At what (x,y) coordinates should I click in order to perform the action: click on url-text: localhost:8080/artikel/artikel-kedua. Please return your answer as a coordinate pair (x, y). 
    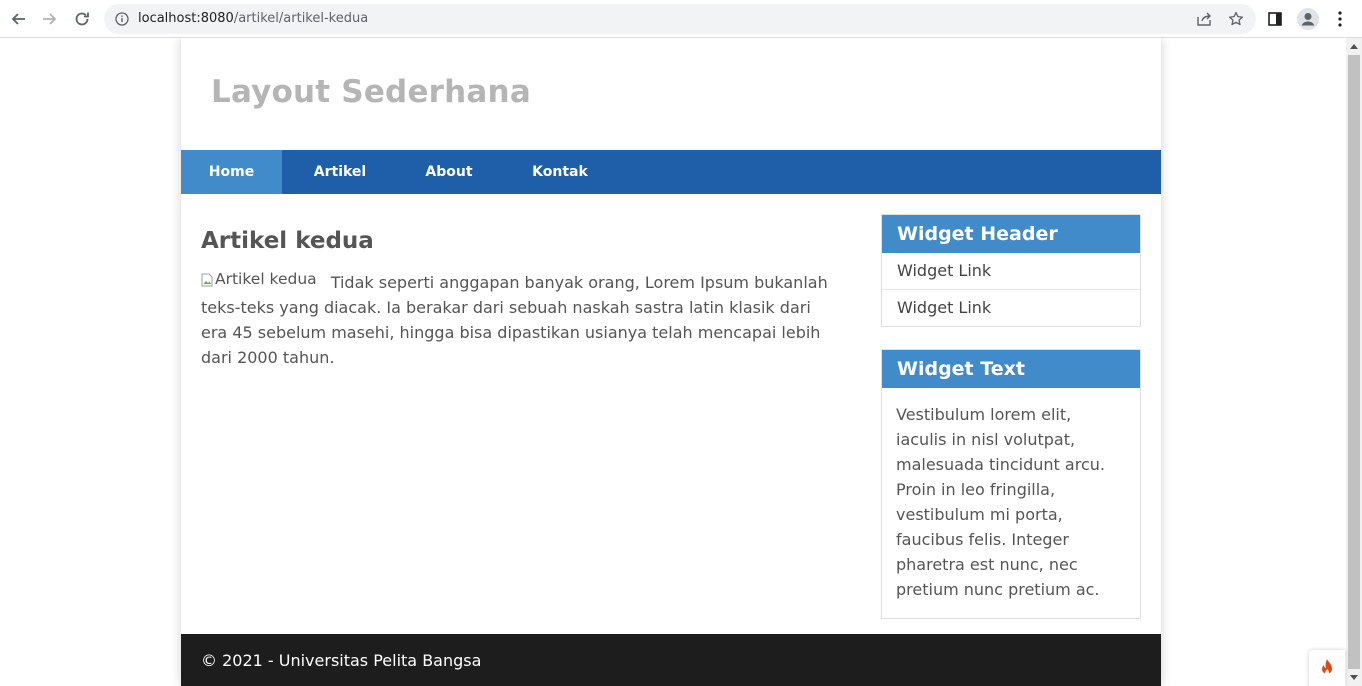
    Looking at the image, I should click on (253, 18).